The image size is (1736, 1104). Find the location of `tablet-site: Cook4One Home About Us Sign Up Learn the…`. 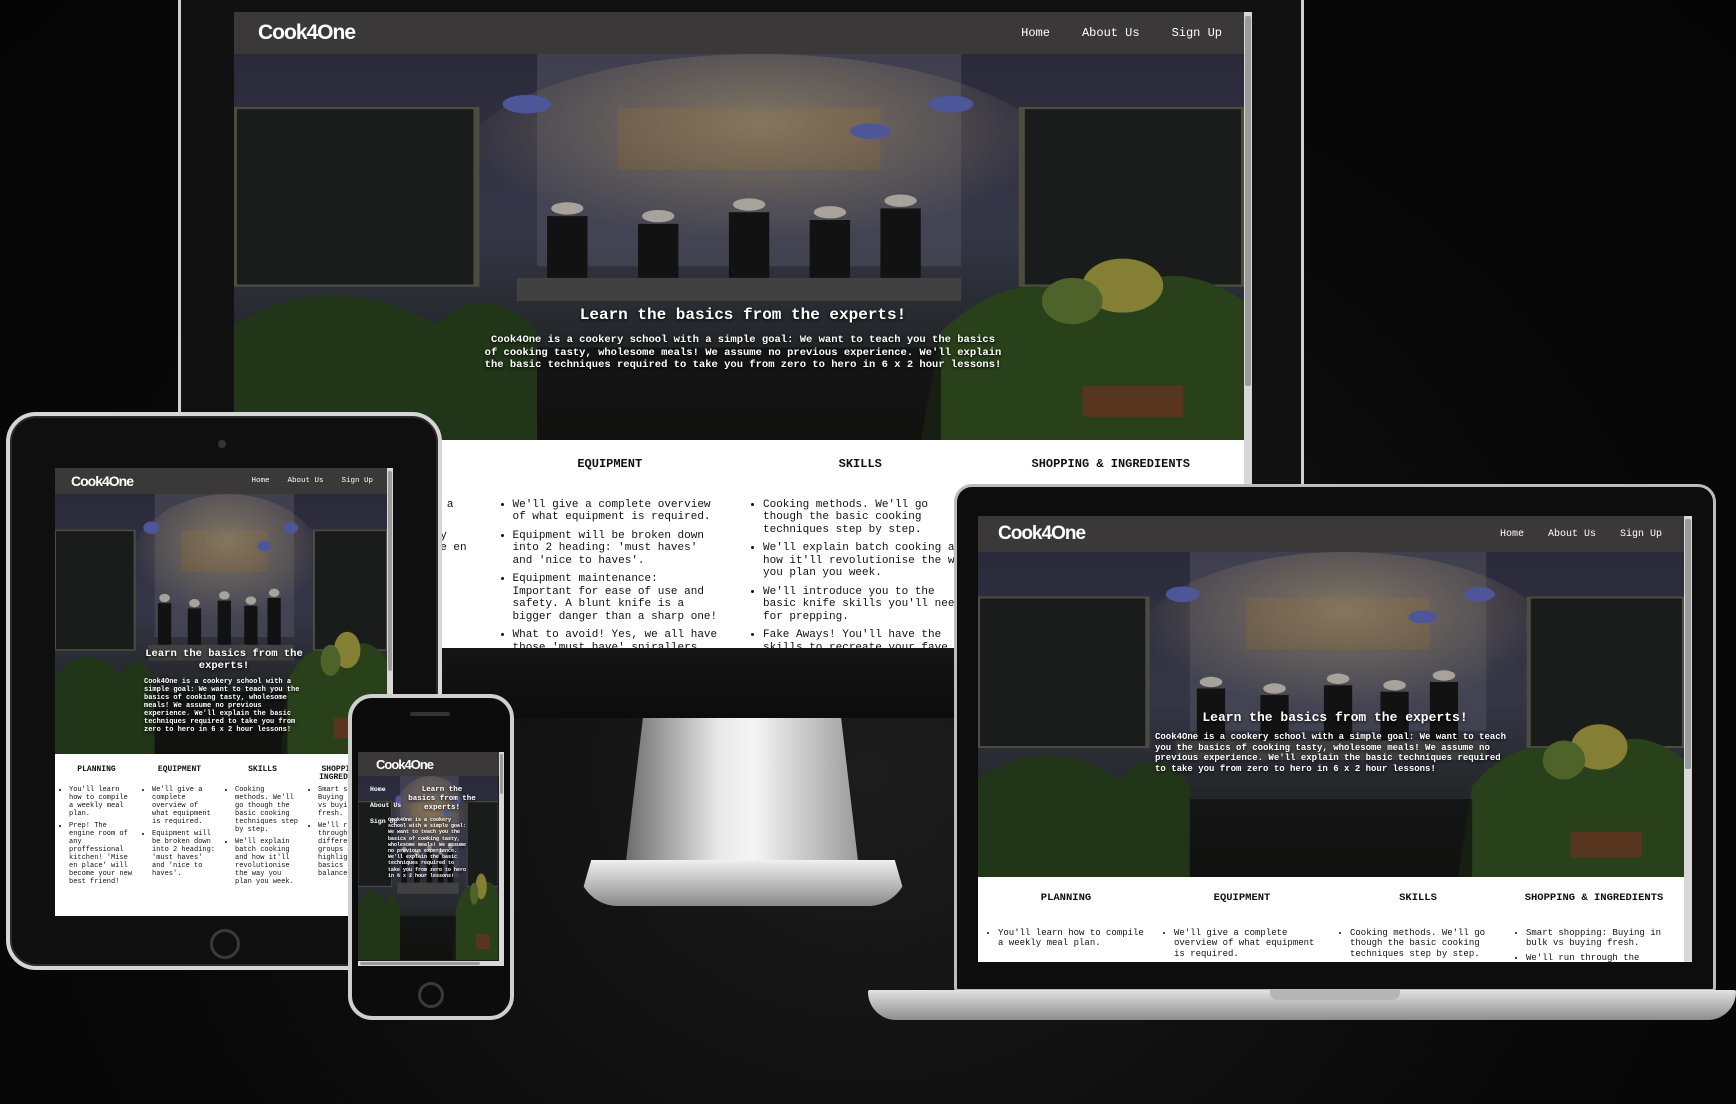

tablet-site: Cook4One Home About Us Sign Up Learn the… is located at coordinates (224, 692).